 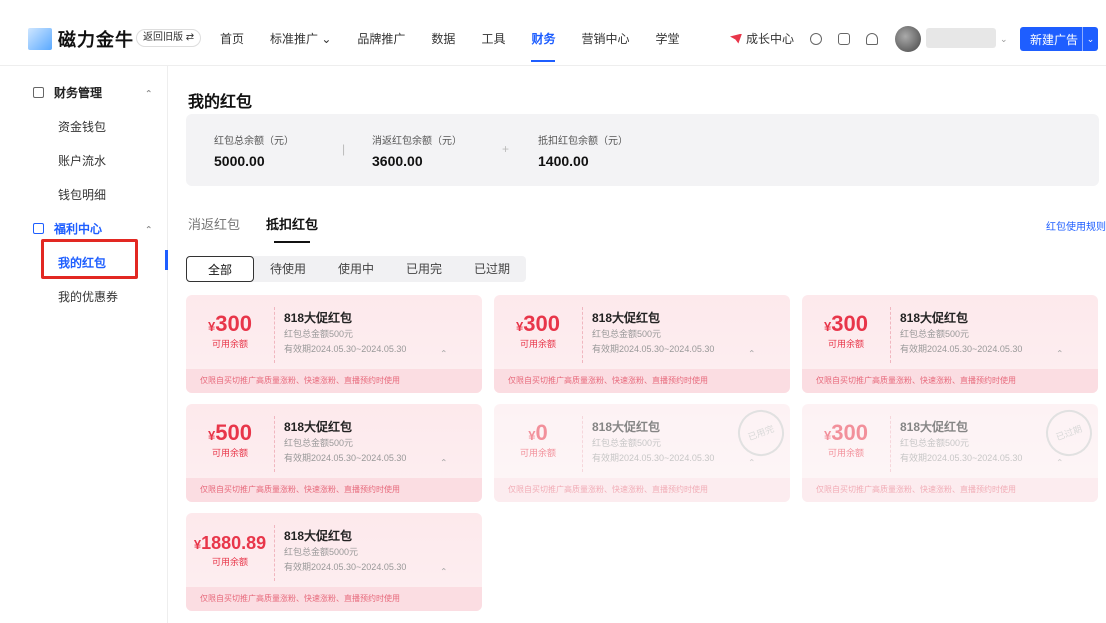 What do you see at coordinates (736, 38) in the screenshot?
I see `growth-icon` at bounding box center [736, 38].